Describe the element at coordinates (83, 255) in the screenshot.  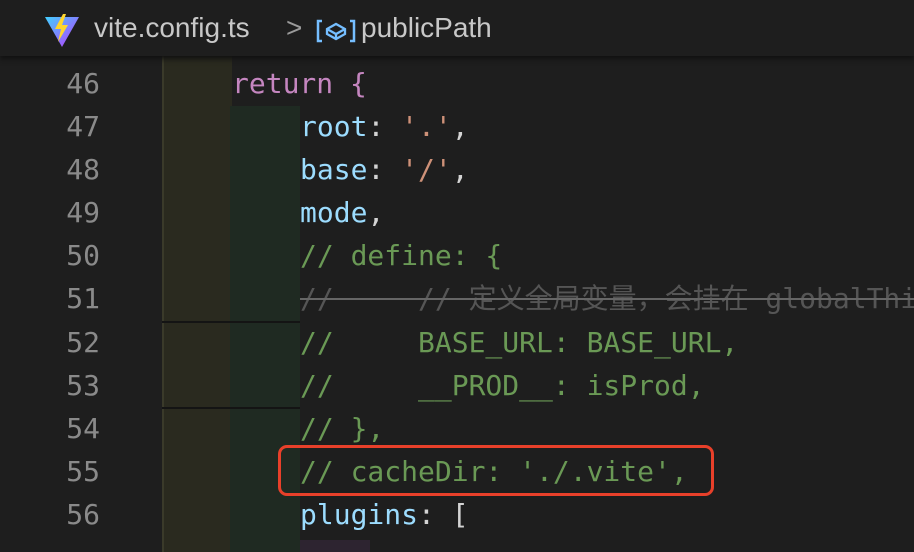
I see `line-number: 50` at that location.